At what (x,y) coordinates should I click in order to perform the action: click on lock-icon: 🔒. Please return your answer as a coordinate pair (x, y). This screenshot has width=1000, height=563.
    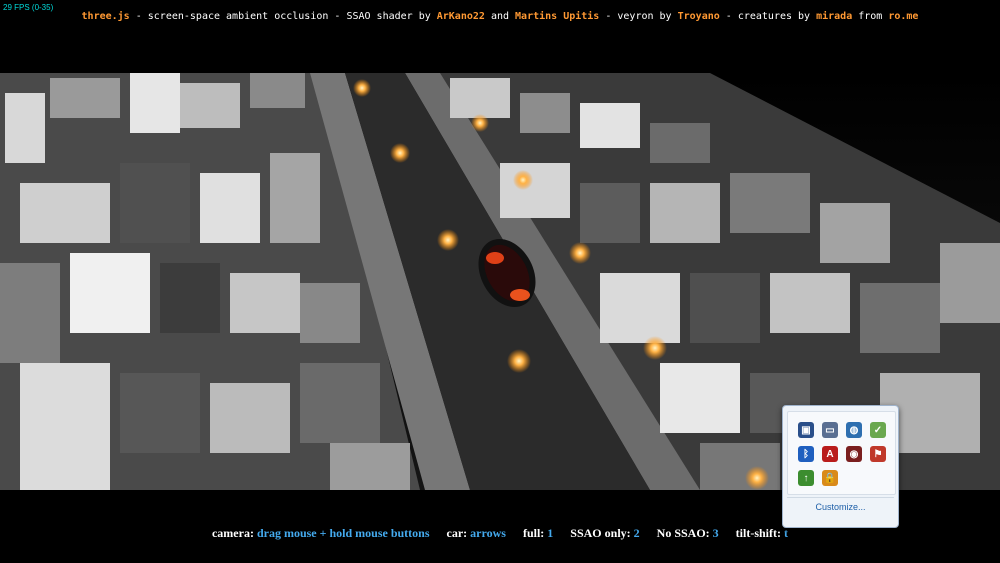
    Looking at the image, I should click on (830, 478).